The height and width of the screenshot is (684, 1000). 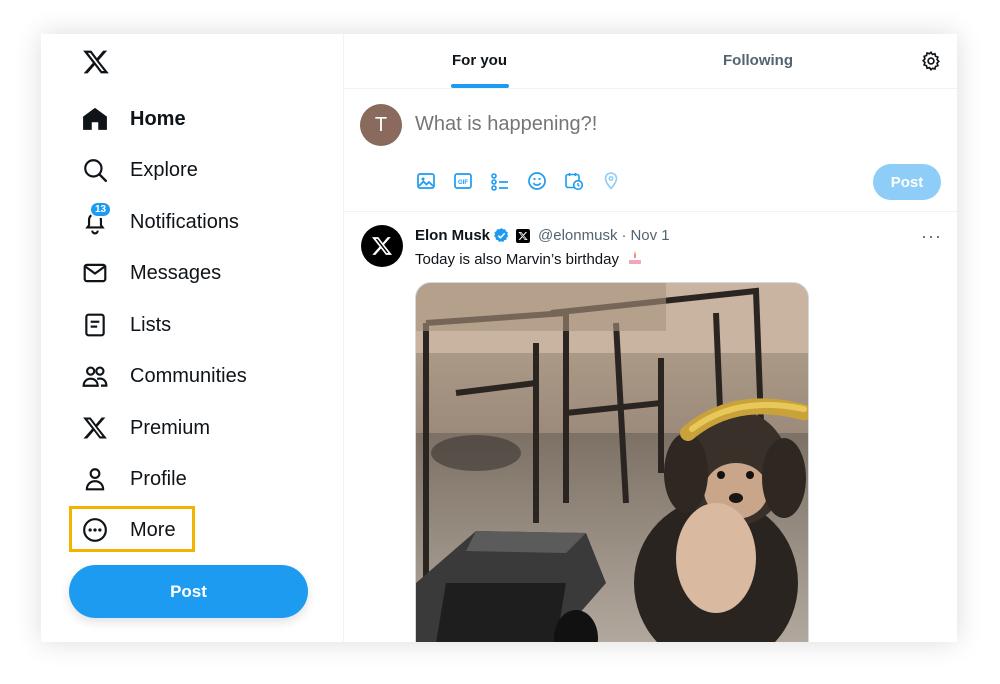 I want to click on tab-active-indicator, so click(x=480, y=86).